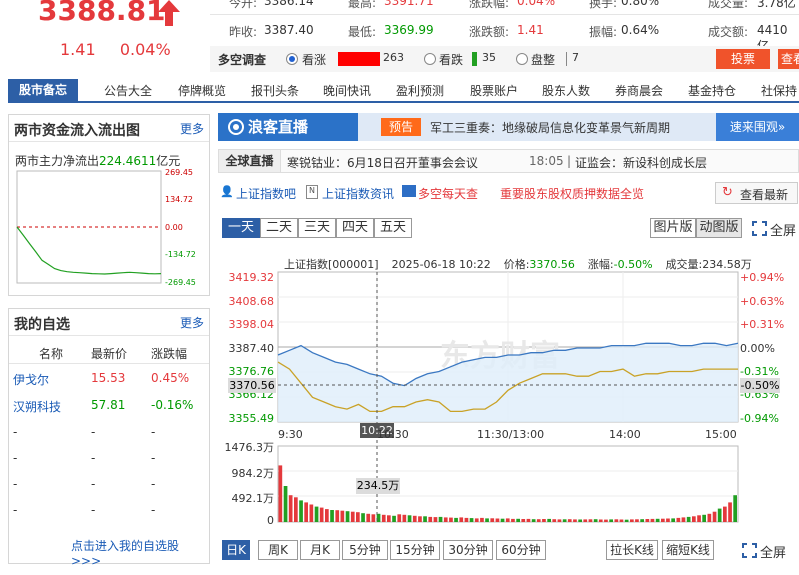 This screenshot has width=799, height=575. Describe the element at coordinates (251, 301) in the screenshot. I see `ytick-left-1: 3408.68` at that location.